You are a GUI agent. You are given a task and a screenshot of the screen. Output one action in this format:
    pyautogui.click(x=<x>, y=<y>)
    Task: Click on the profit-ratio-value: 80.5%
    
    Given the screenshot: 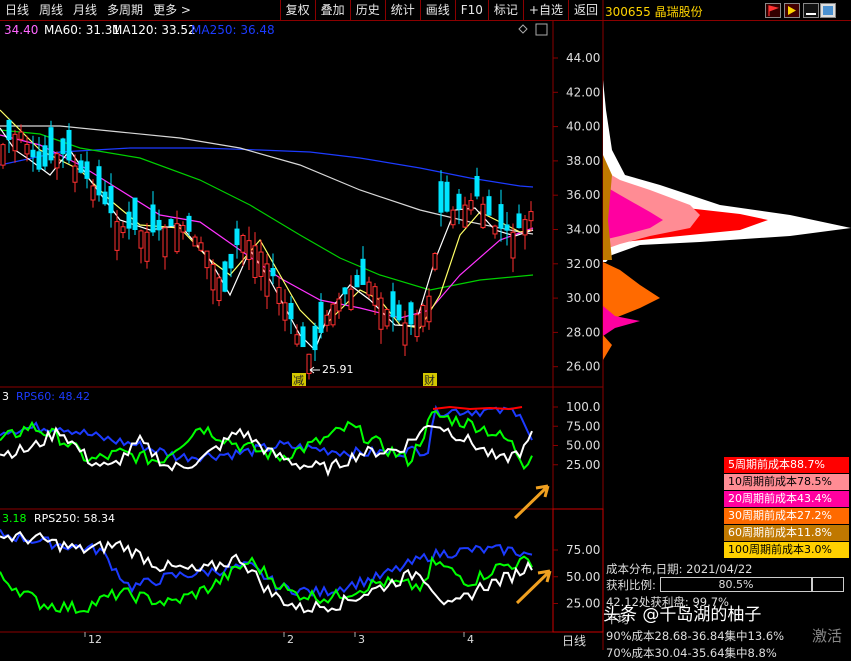 What is the action you would take?
    pyautogui.click(x=736, y=584)
    